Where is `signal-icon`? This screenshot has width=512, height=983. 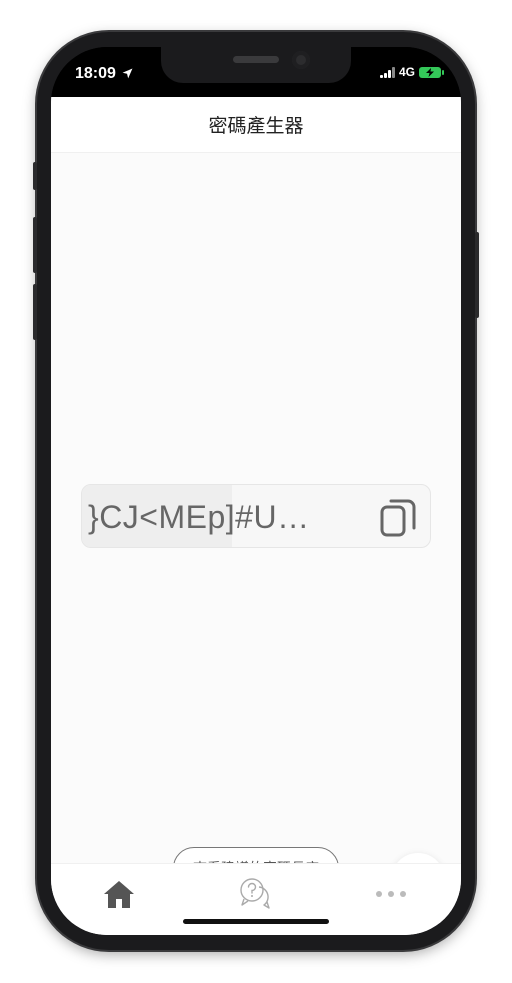 signal-icon is located at coordinates (387, 72).